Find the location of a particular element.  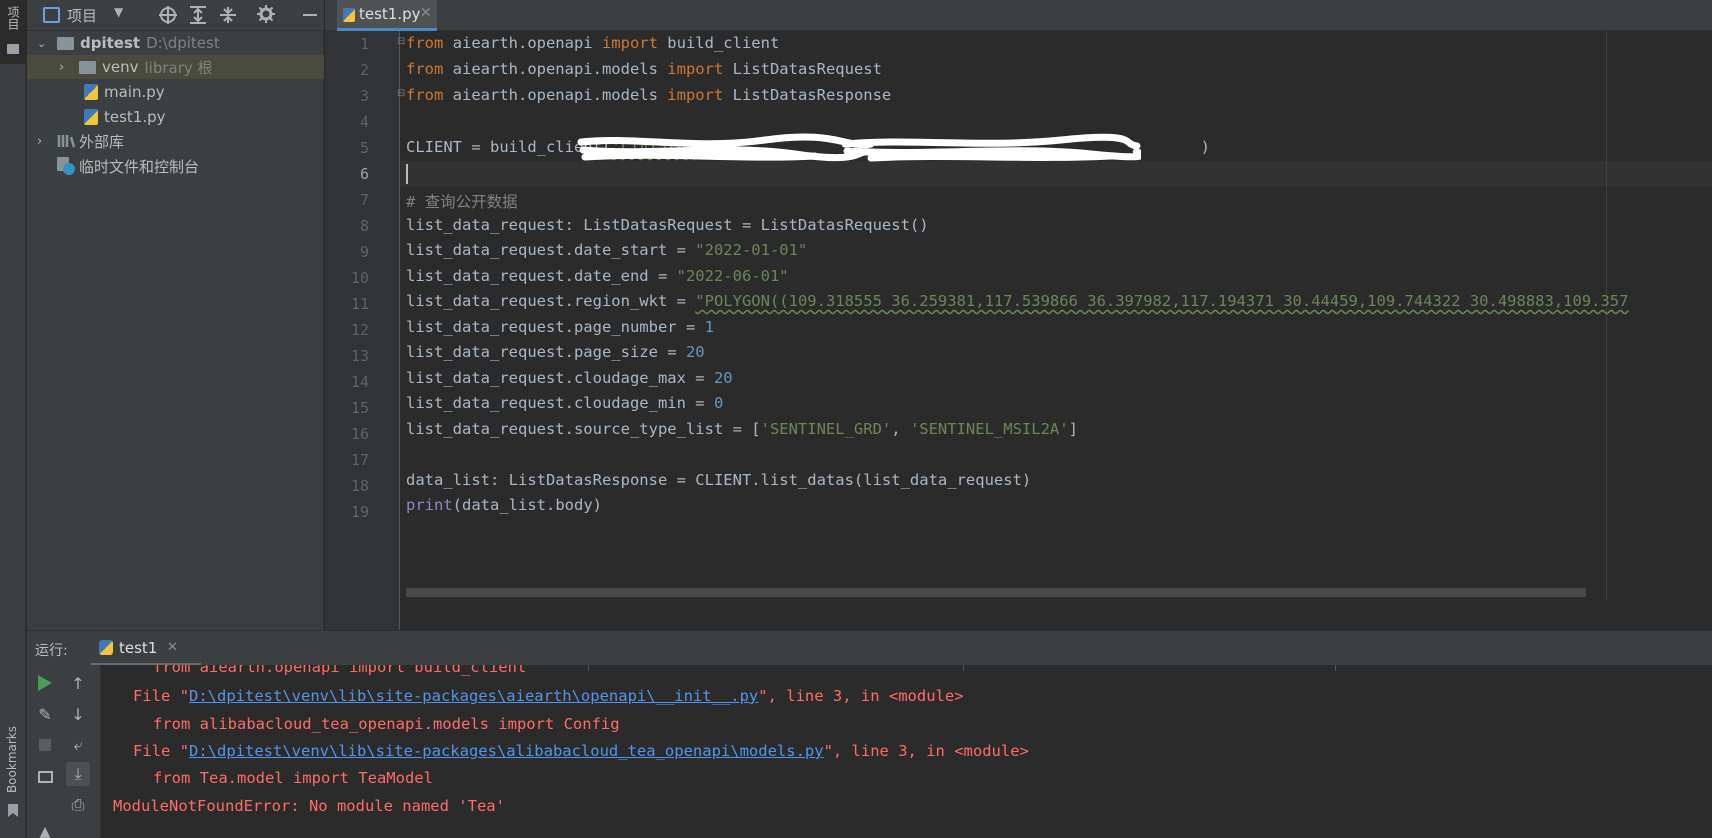

tree-item-venv: › venv library 根 is located at coordinates (175, 67).